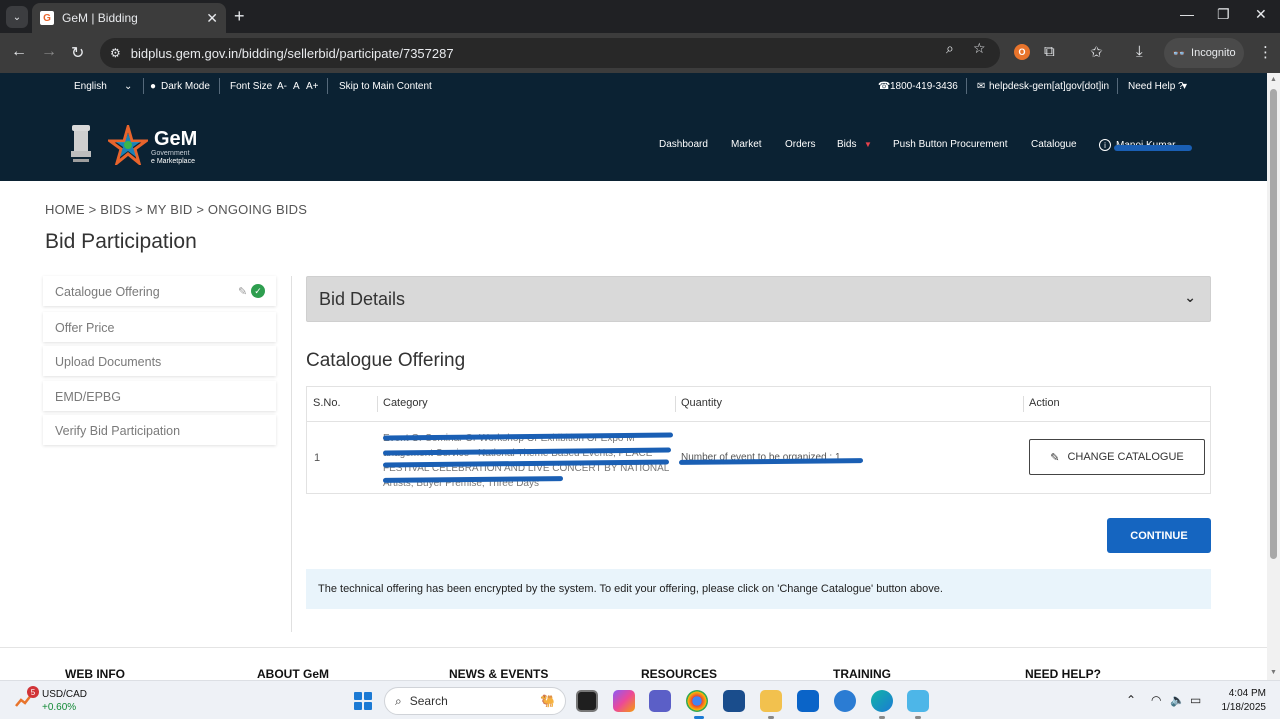 The width and height of the screenshot is (1280, 719). I want to click on sidebar-item-upload-documents: Upload Documents, so click(159, 361).